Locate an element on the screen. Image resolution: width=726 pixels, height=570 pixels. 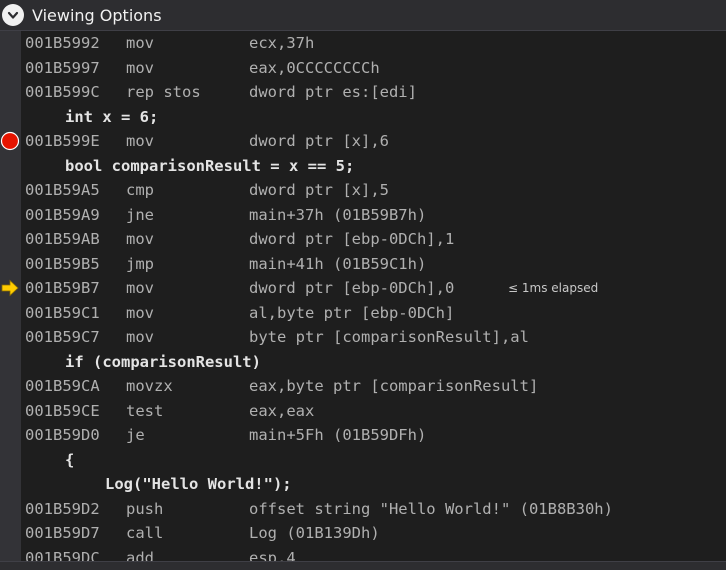
instruction-address: 001B59C7 is located at coordinates (62, 337).